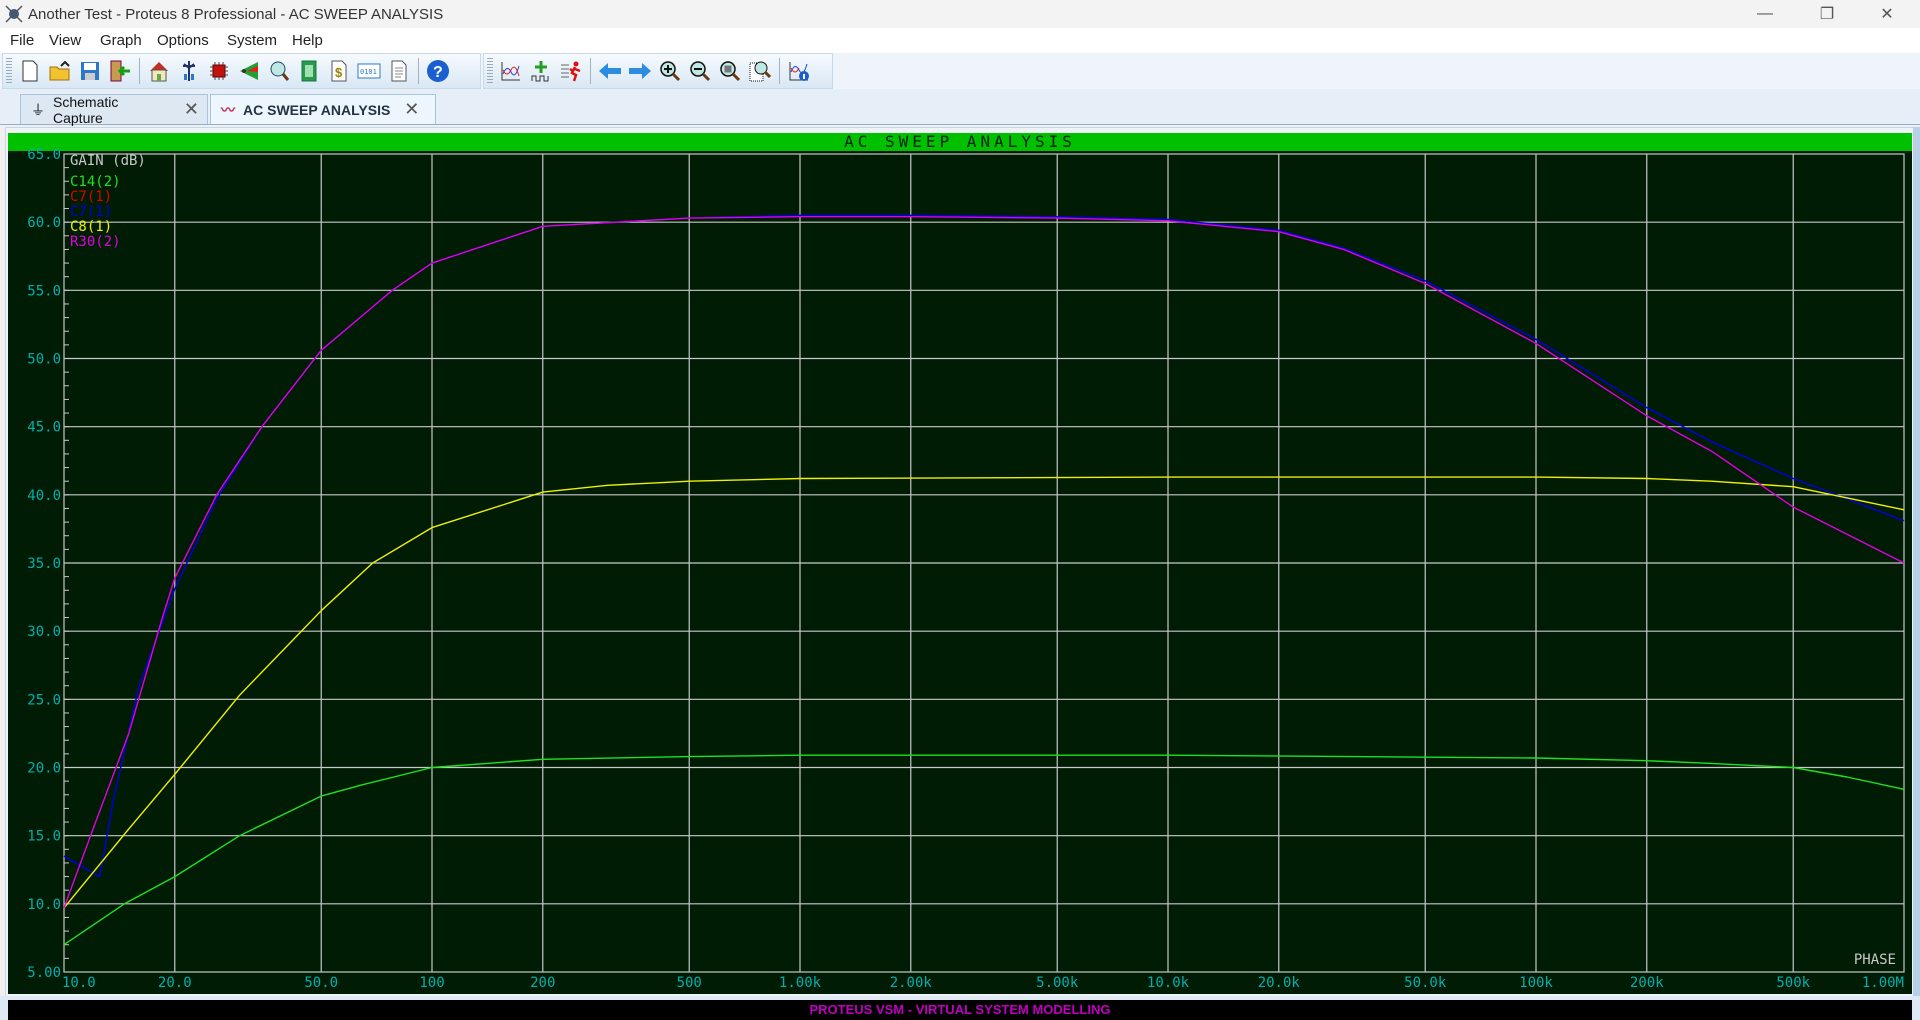  What do you see at coordinates (44, 632) in the screenshot?
I see `y-tick-label: 30.0` at bounding box center [44, 632].